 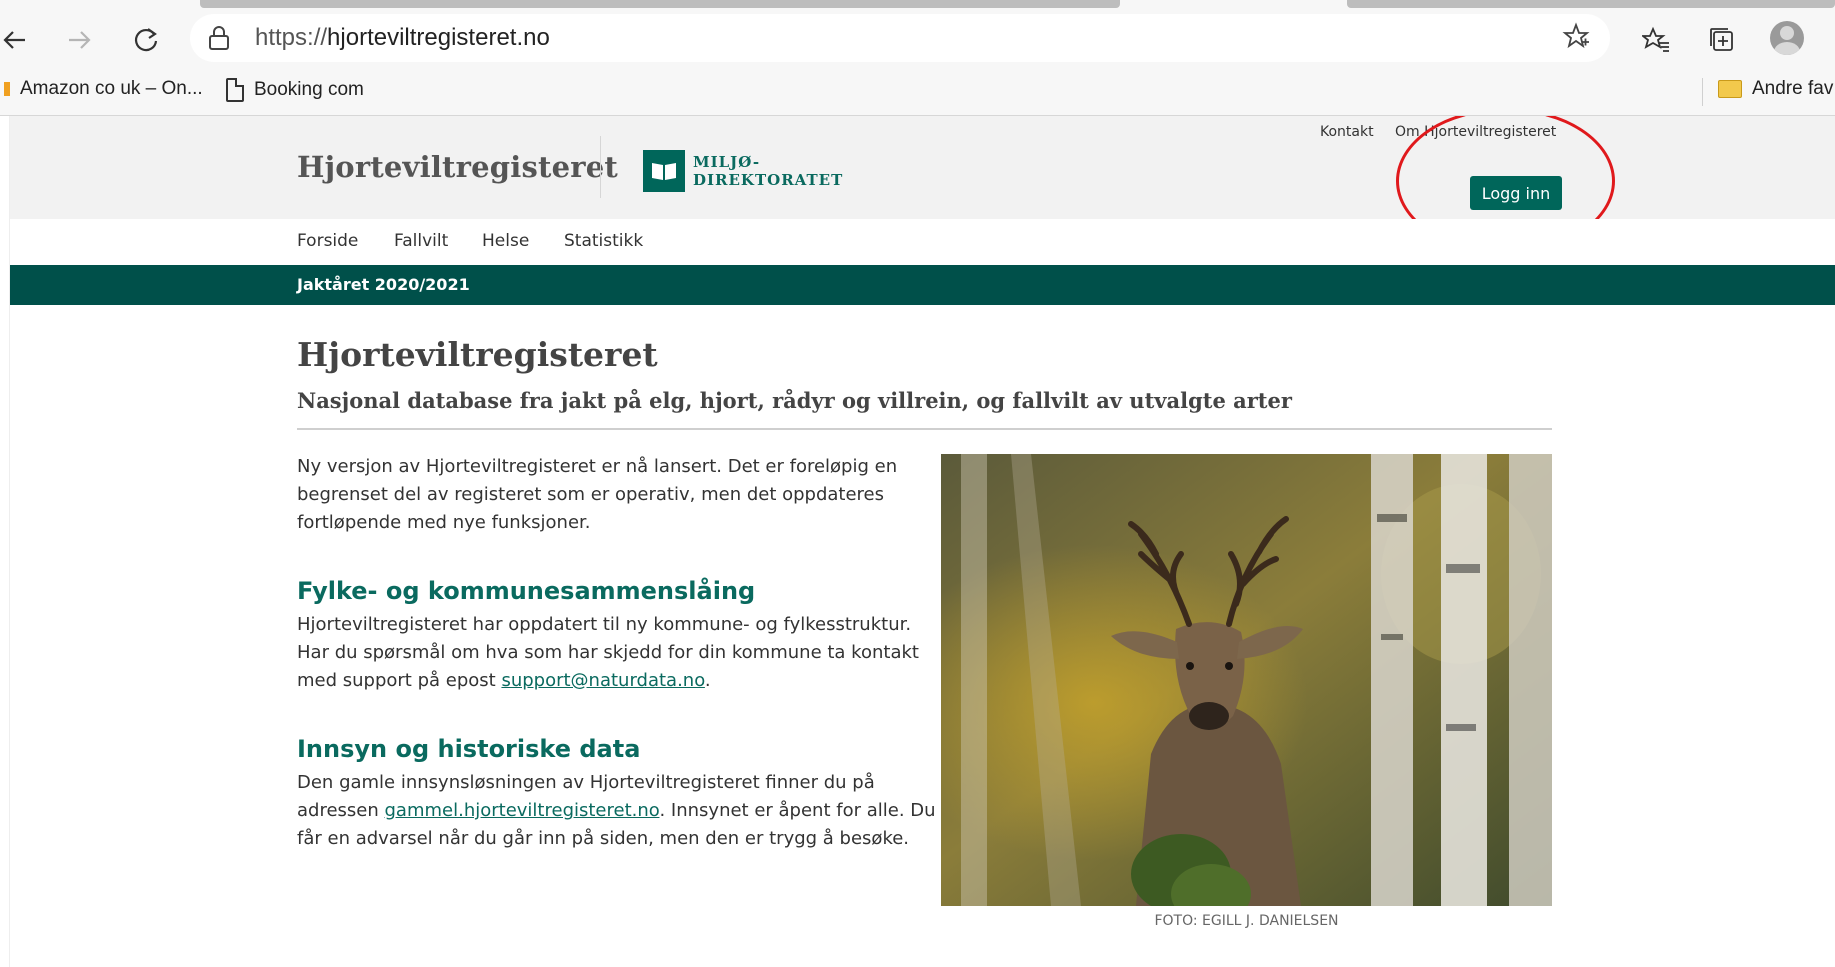 What do you see at coordinates (1722, 40) in the screenshot?
I see `collections-icon` at bounding box center [1722, 40].